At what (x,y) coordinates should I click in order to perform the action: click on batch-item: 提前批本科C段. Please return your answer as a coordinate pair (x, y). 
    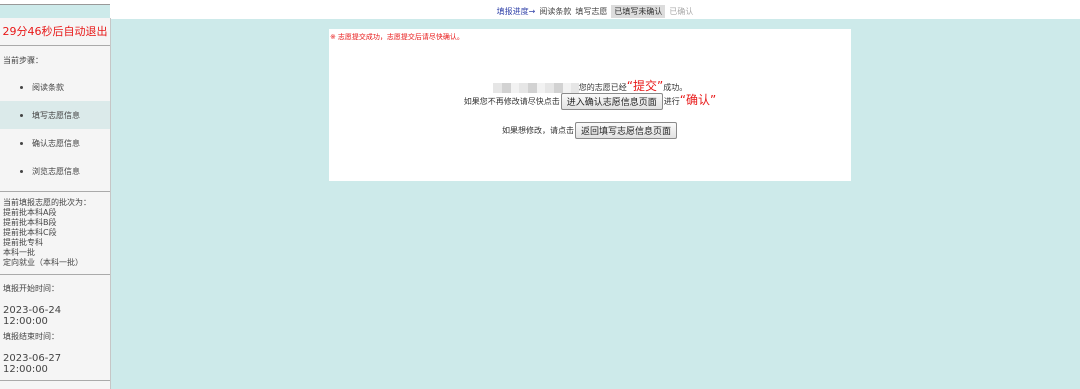
    Looking at the image, I should click on (30, 232).